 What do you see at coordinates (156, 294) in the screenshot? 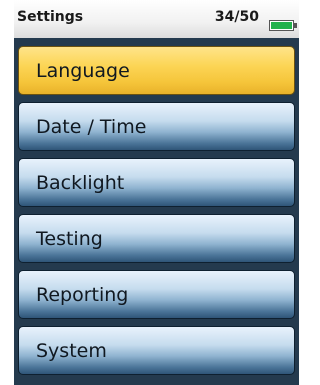
I see `menu-item-reporting: Reporting` at bounding box center [156, 294].